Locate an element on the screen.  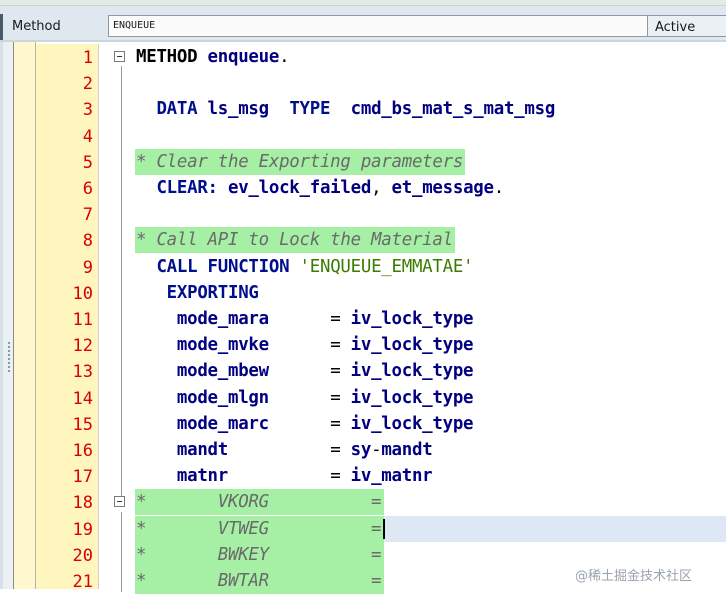
line-number: 15 is located at coordinates (82, 424).